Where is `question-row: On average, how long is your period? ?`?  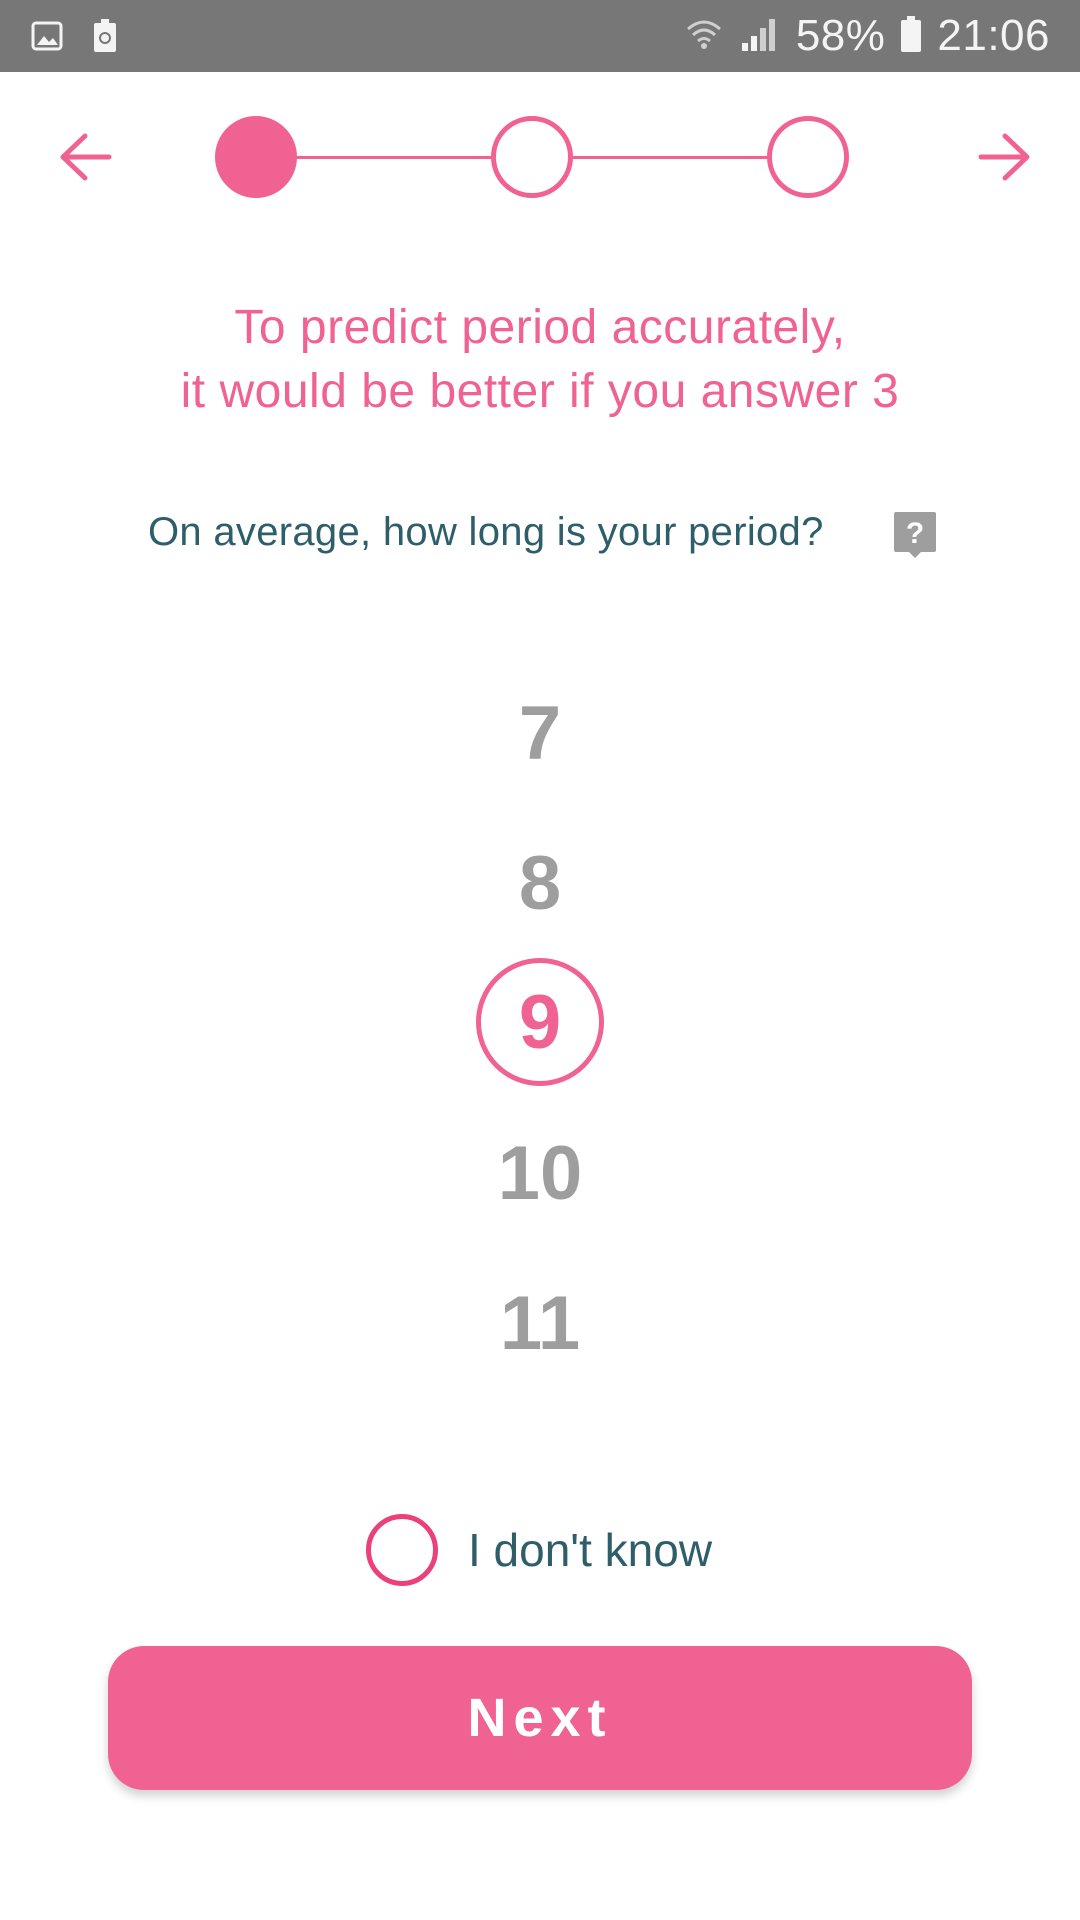
question-row: On average, how long is your period? ? is located at coordinates (540, 535).